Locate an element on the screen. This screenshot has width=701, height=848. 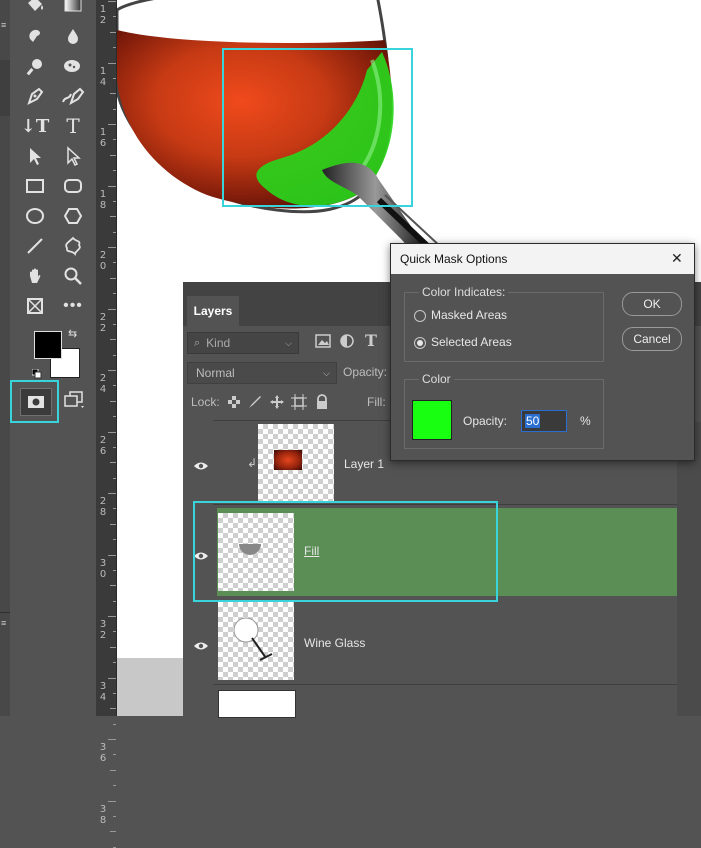
rounded-rectangle-icon is located at coordinates (73, 186).